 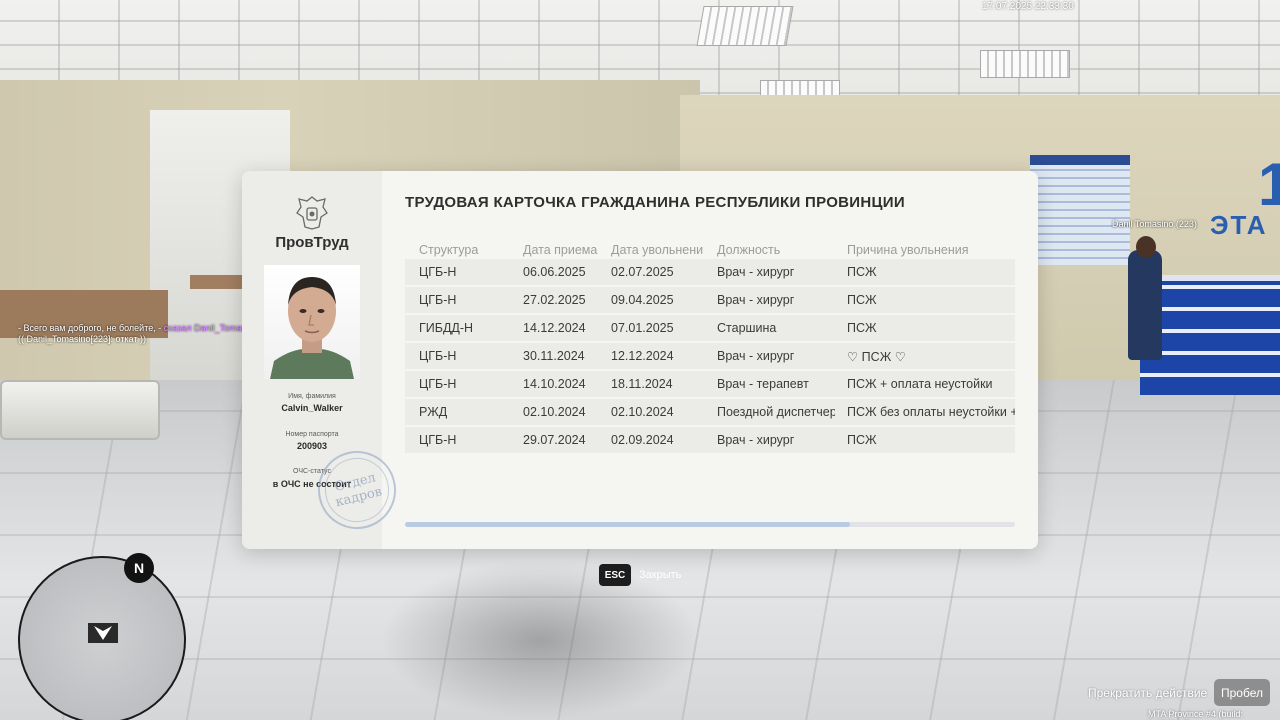 What do you see at coordinates (433, 412) in the screenshot?
I see `cell-structure: РЖД` at bounding box center [433, 412].